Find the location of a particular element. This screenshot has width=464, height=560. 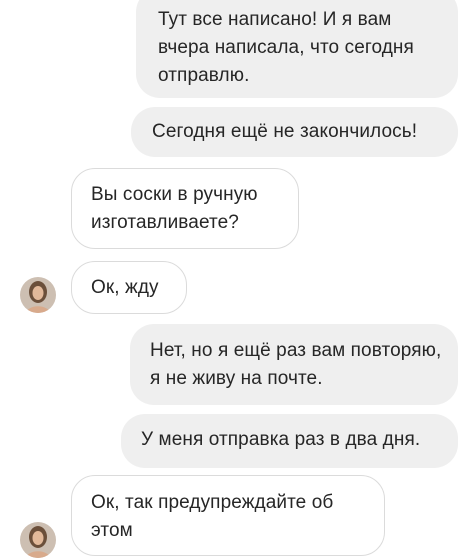

message-text: Ок, жду is located at coordinates (125, 287).